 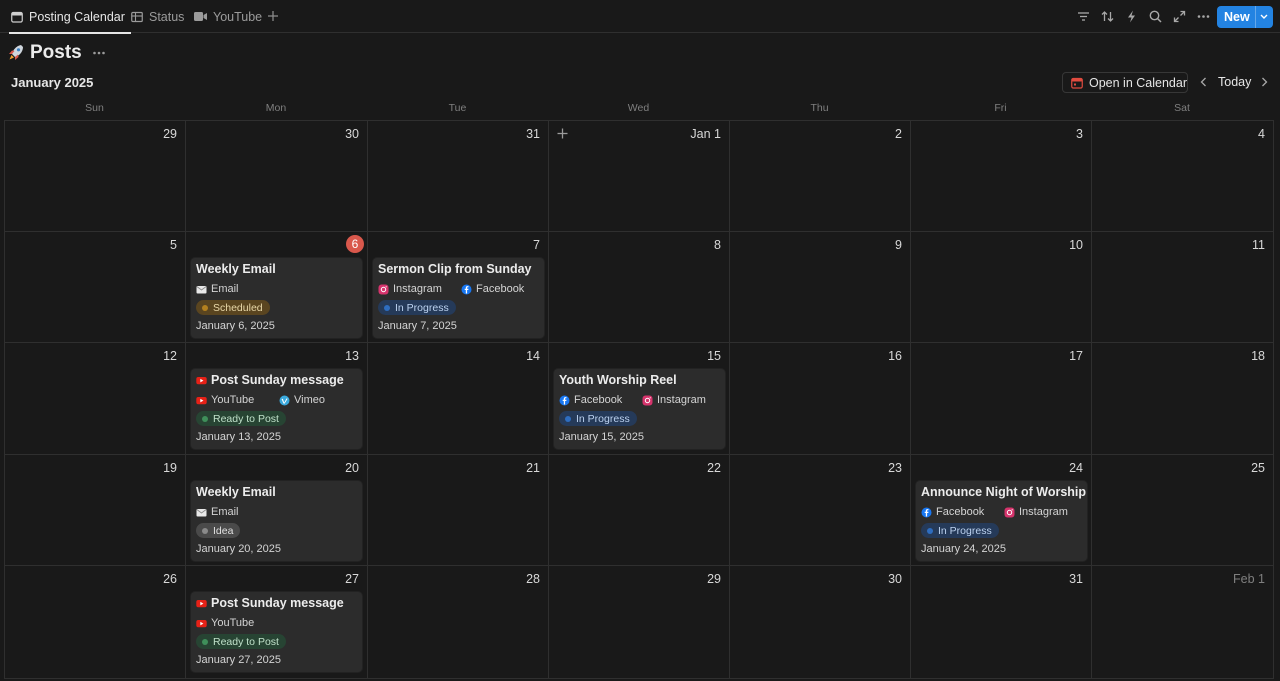 What do you see at coordinates (277, 380) in the screenshot?
I see `post-title-text: Post Sunday message` at bounding box center [277, 380].